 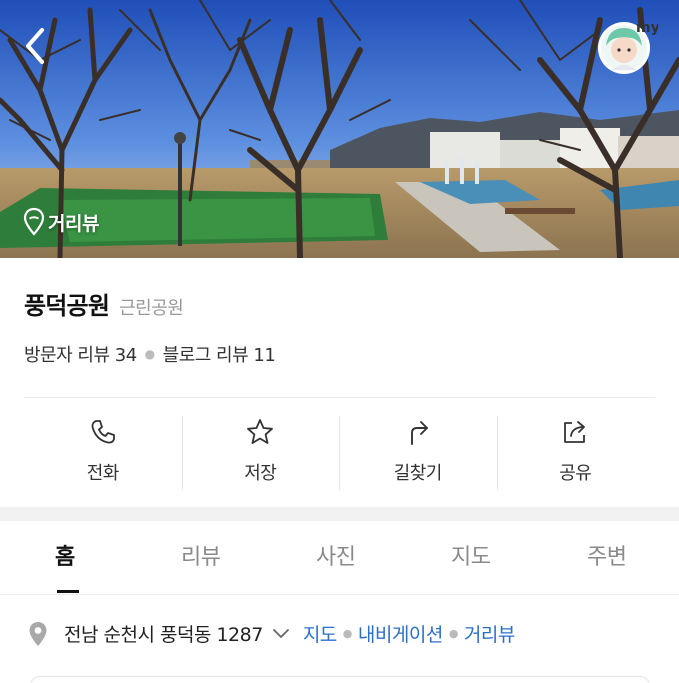 What do you see at coordinates (647, 28) in the screenshot?
I see `avatar-badge-text: my` at bounding box center [647, 28].